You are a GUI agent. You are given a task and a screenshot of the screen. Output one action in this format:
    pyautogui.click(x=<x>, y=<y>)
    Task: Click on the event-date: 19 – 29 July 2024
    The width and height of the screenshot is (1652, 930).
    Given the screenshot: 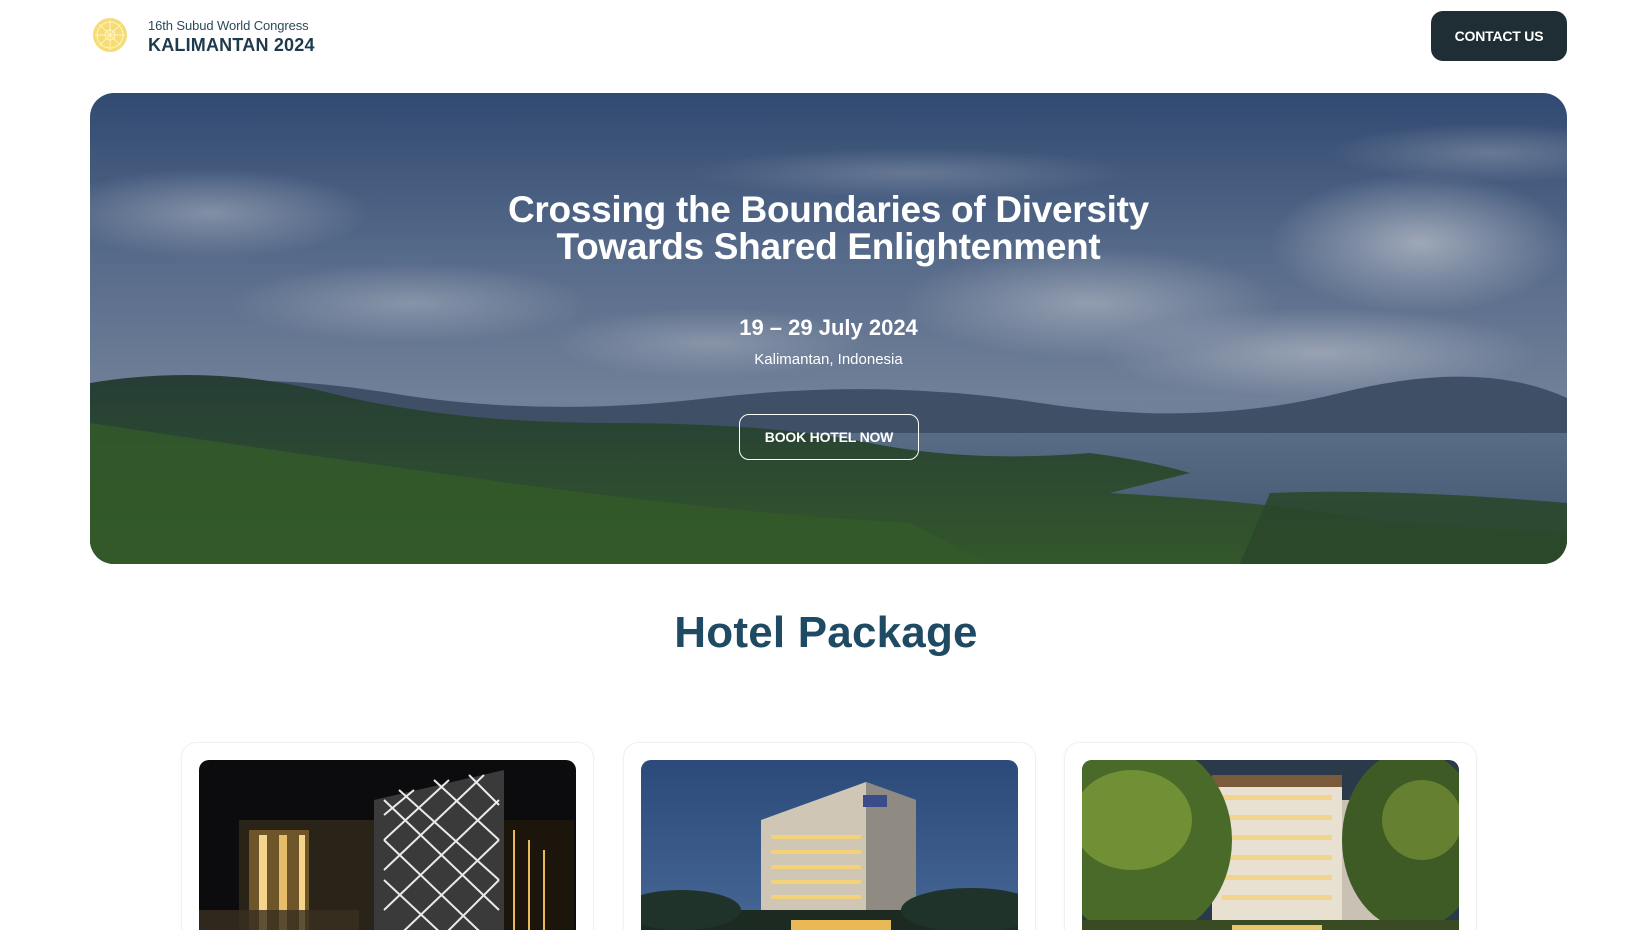 What is the action you would take?
    pyautogui.click(x=828, y=327)
    